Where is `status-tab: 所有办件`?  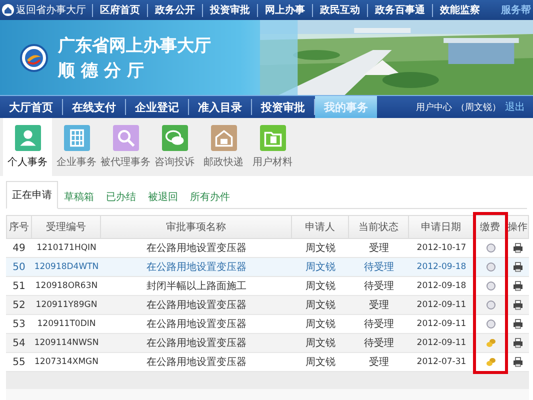 status-tab: 所有办件 is located at coordinates (210, 197).